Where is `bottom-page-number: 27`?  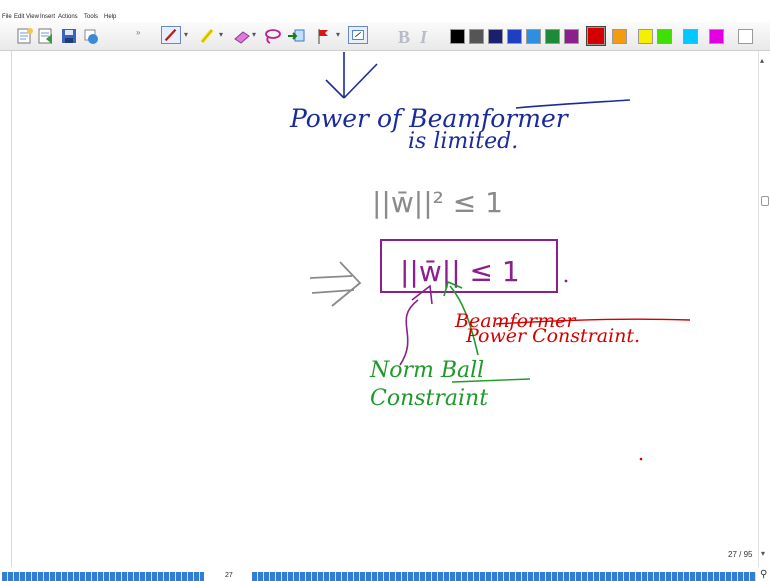 bottom-page-number: 27 is located at coordinates (229, 575).